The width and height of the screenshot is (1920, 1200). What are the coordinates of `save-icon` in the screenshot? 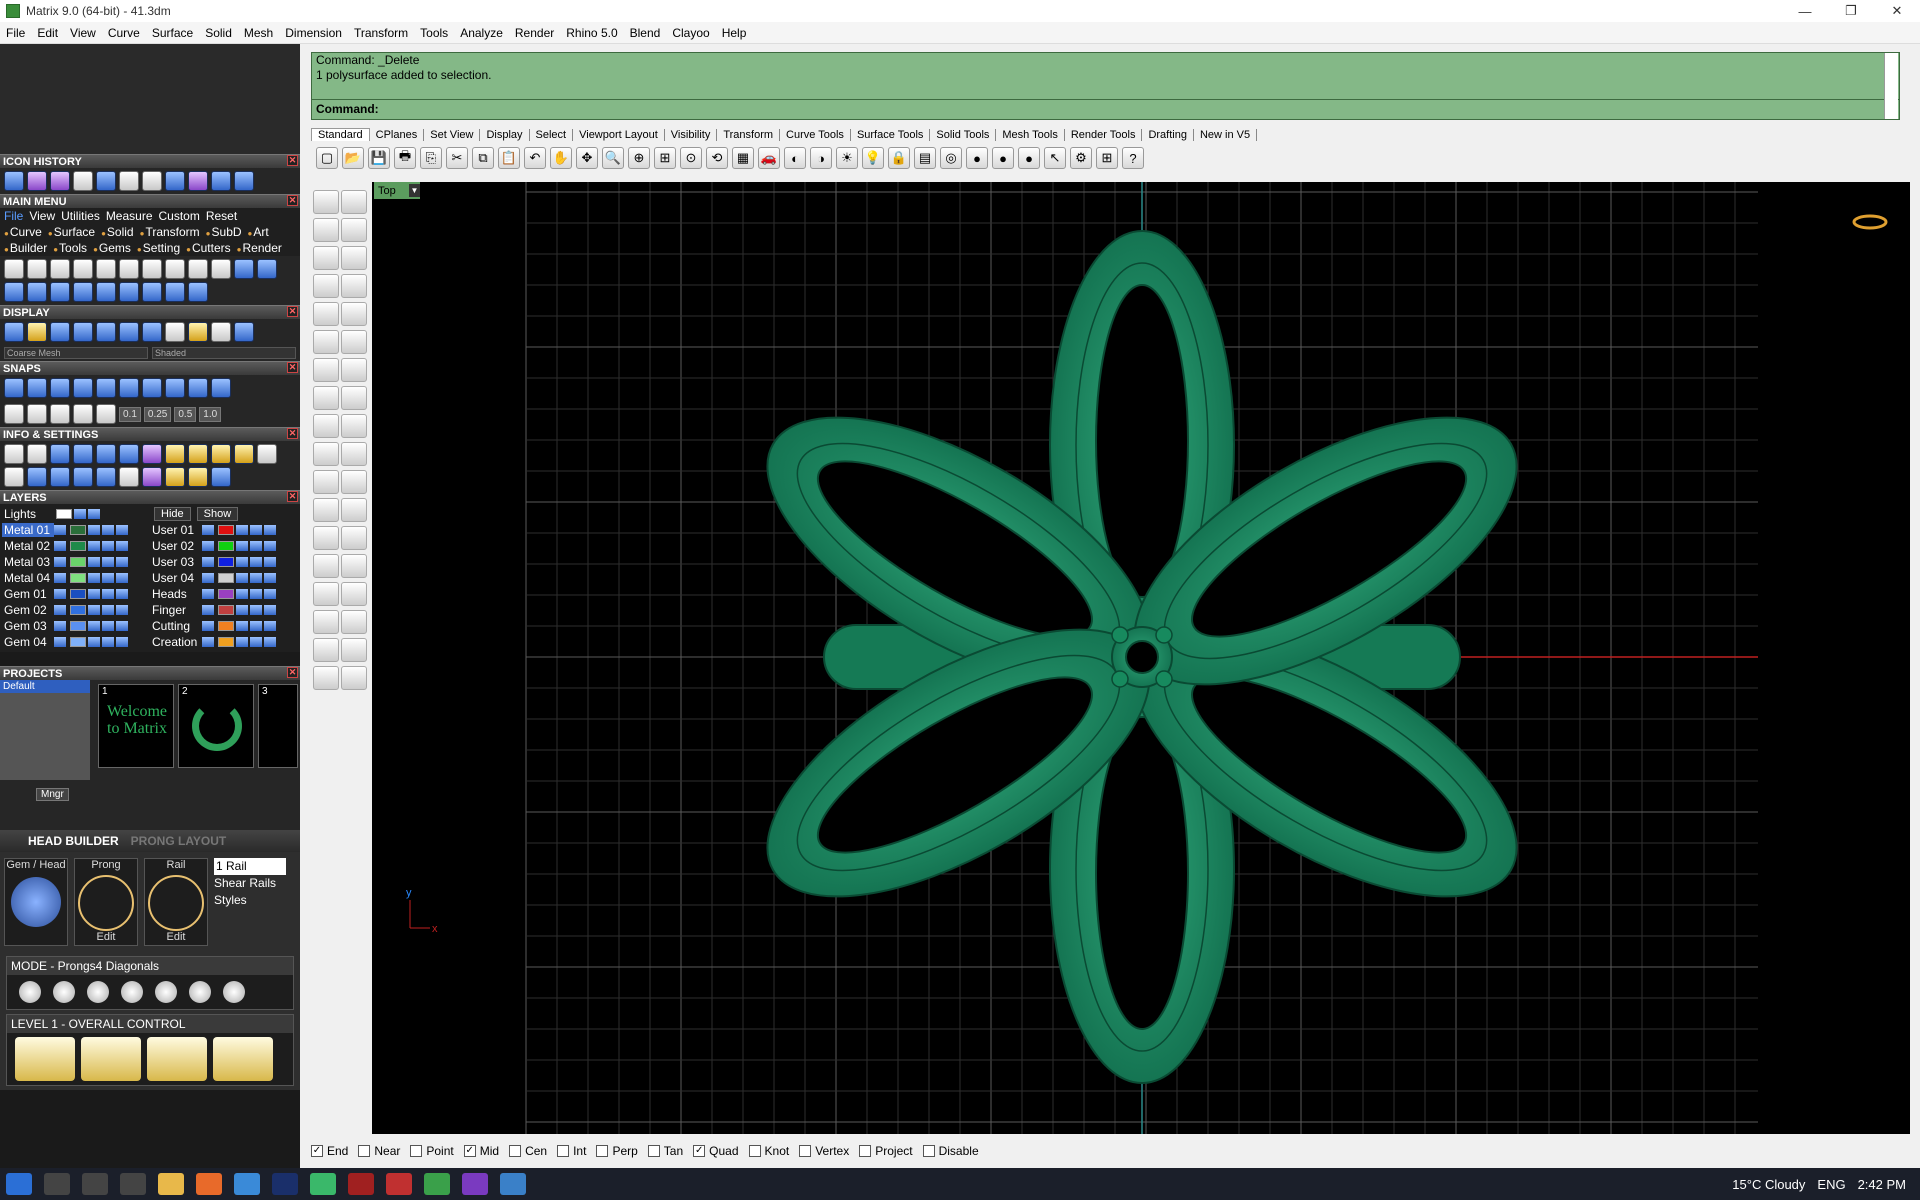 It's located at (106, 269).